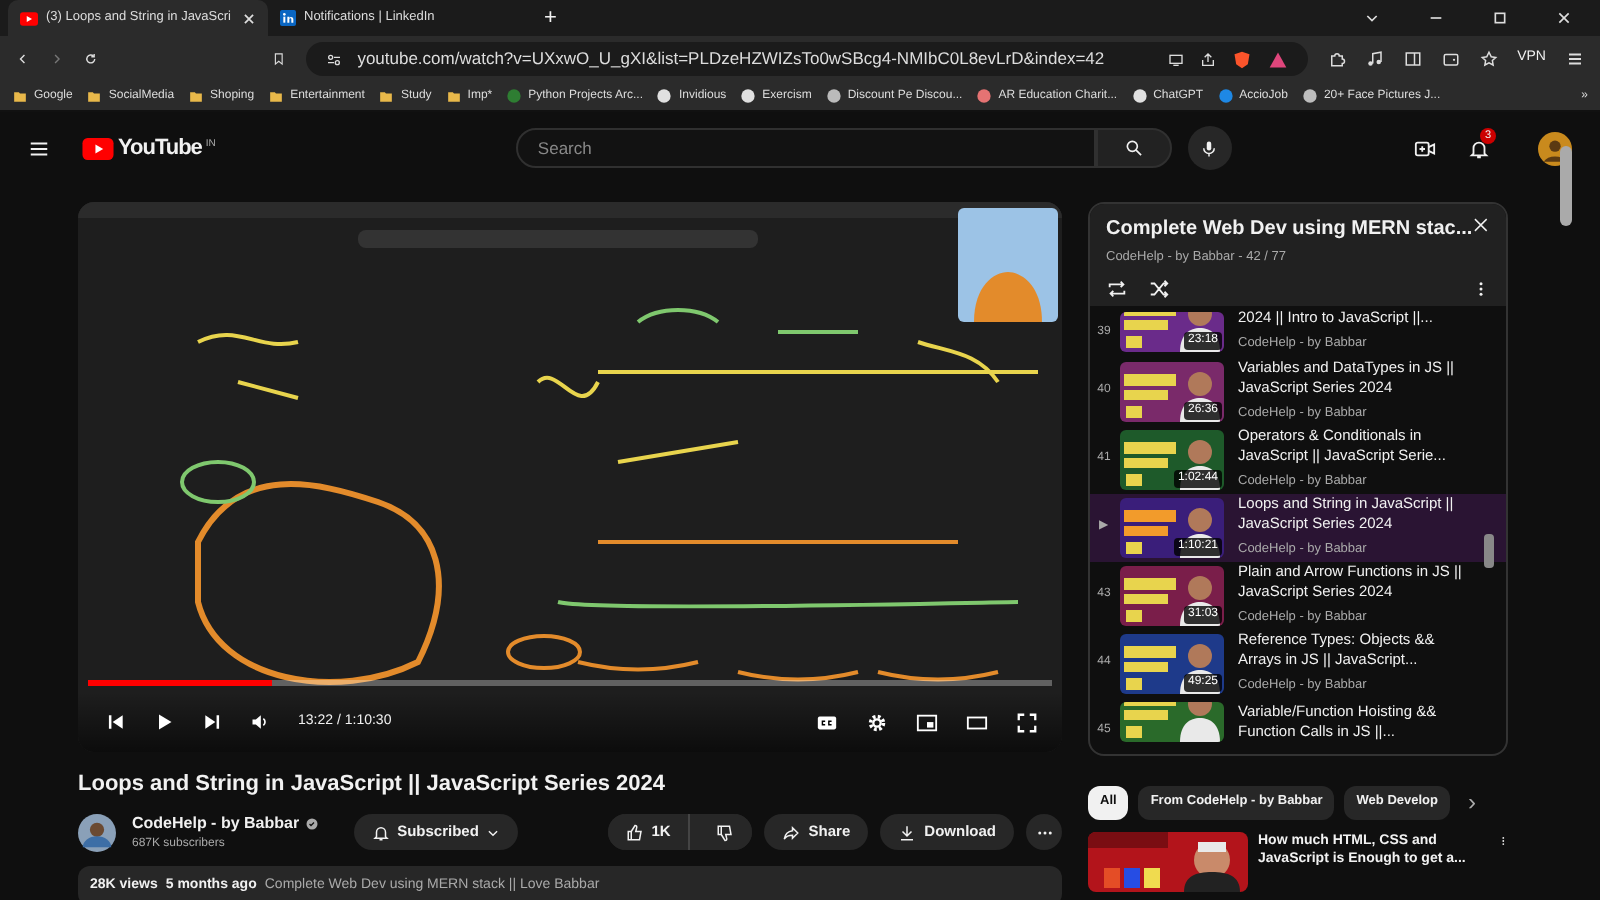 This screenshot has height=900, width=1600. What do you see at coordinates (56, 59) in the screenshot?
I see `forward-icon` at bounding box center [56, 59].